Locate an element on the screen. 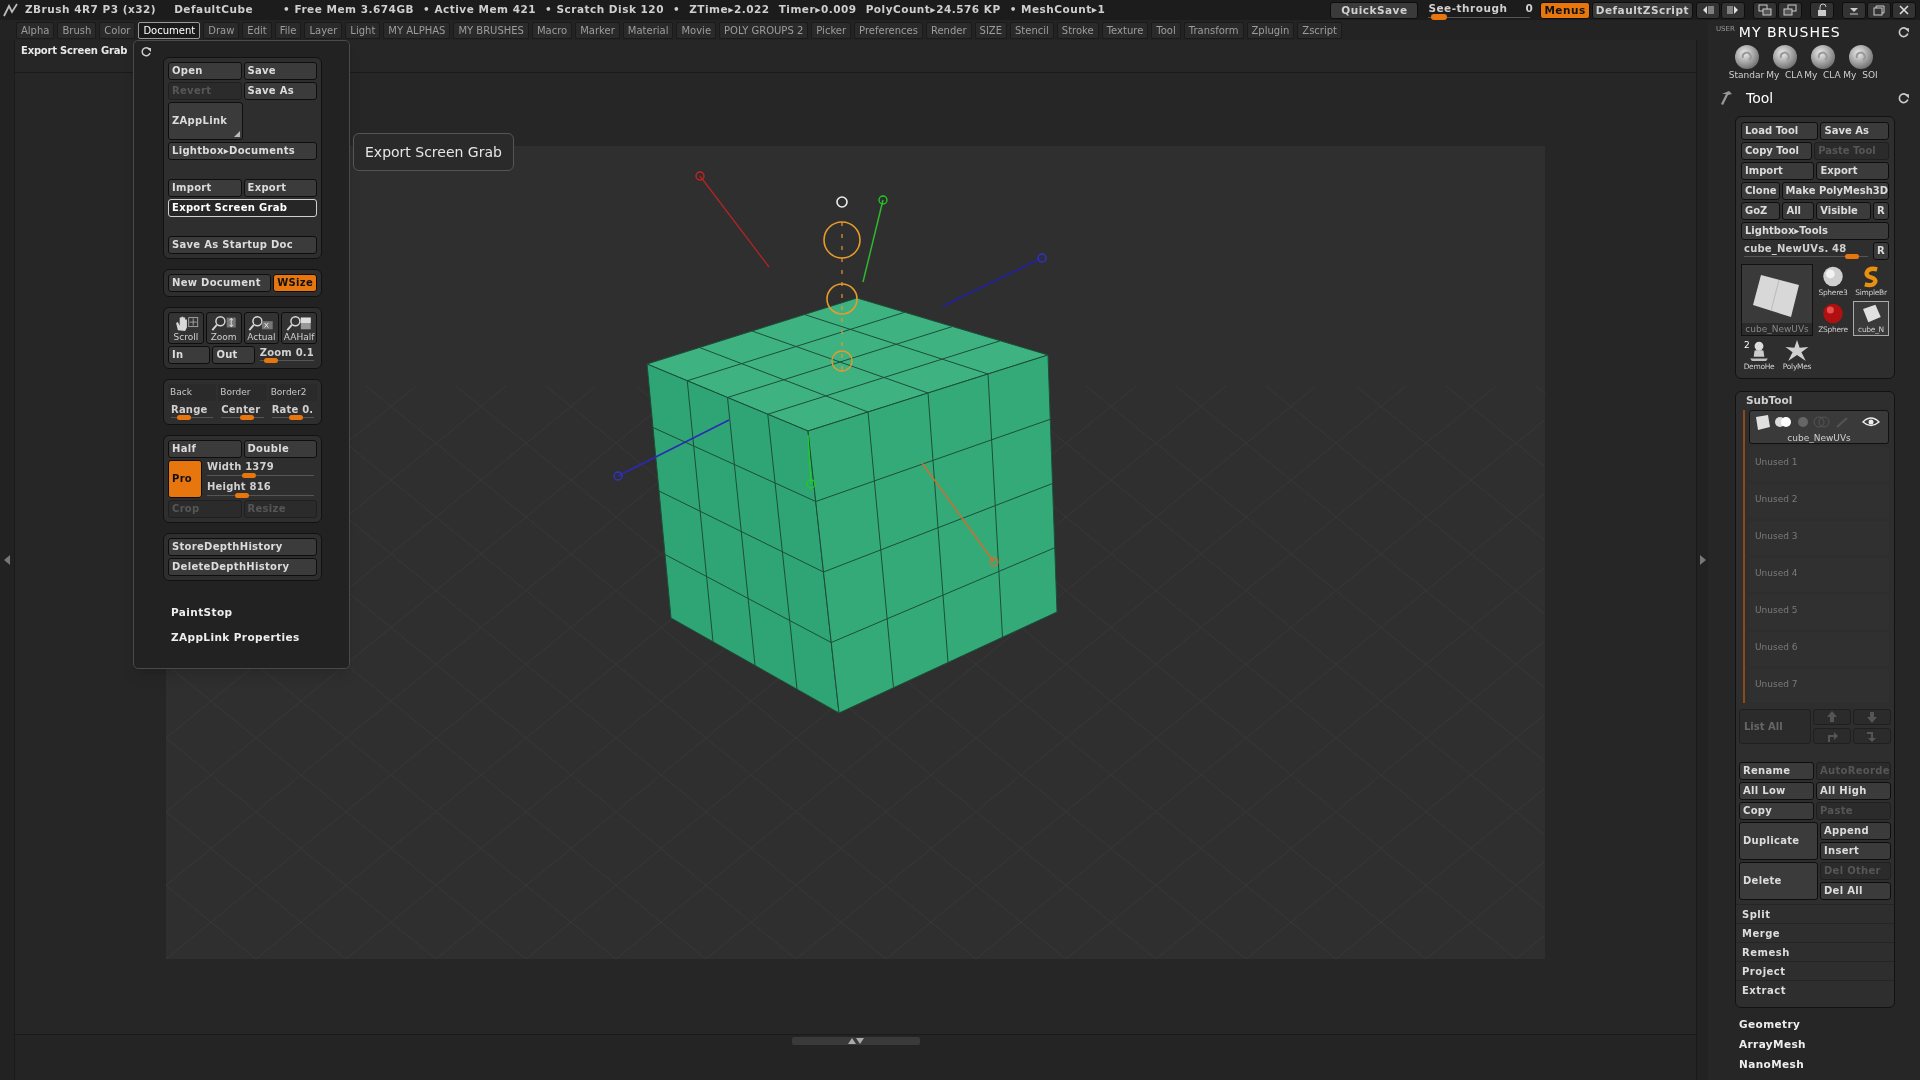 Image resolution: width=1920 pixels, height=1080 pixels. button: Load Tool is located at coordinates (1780, 131).